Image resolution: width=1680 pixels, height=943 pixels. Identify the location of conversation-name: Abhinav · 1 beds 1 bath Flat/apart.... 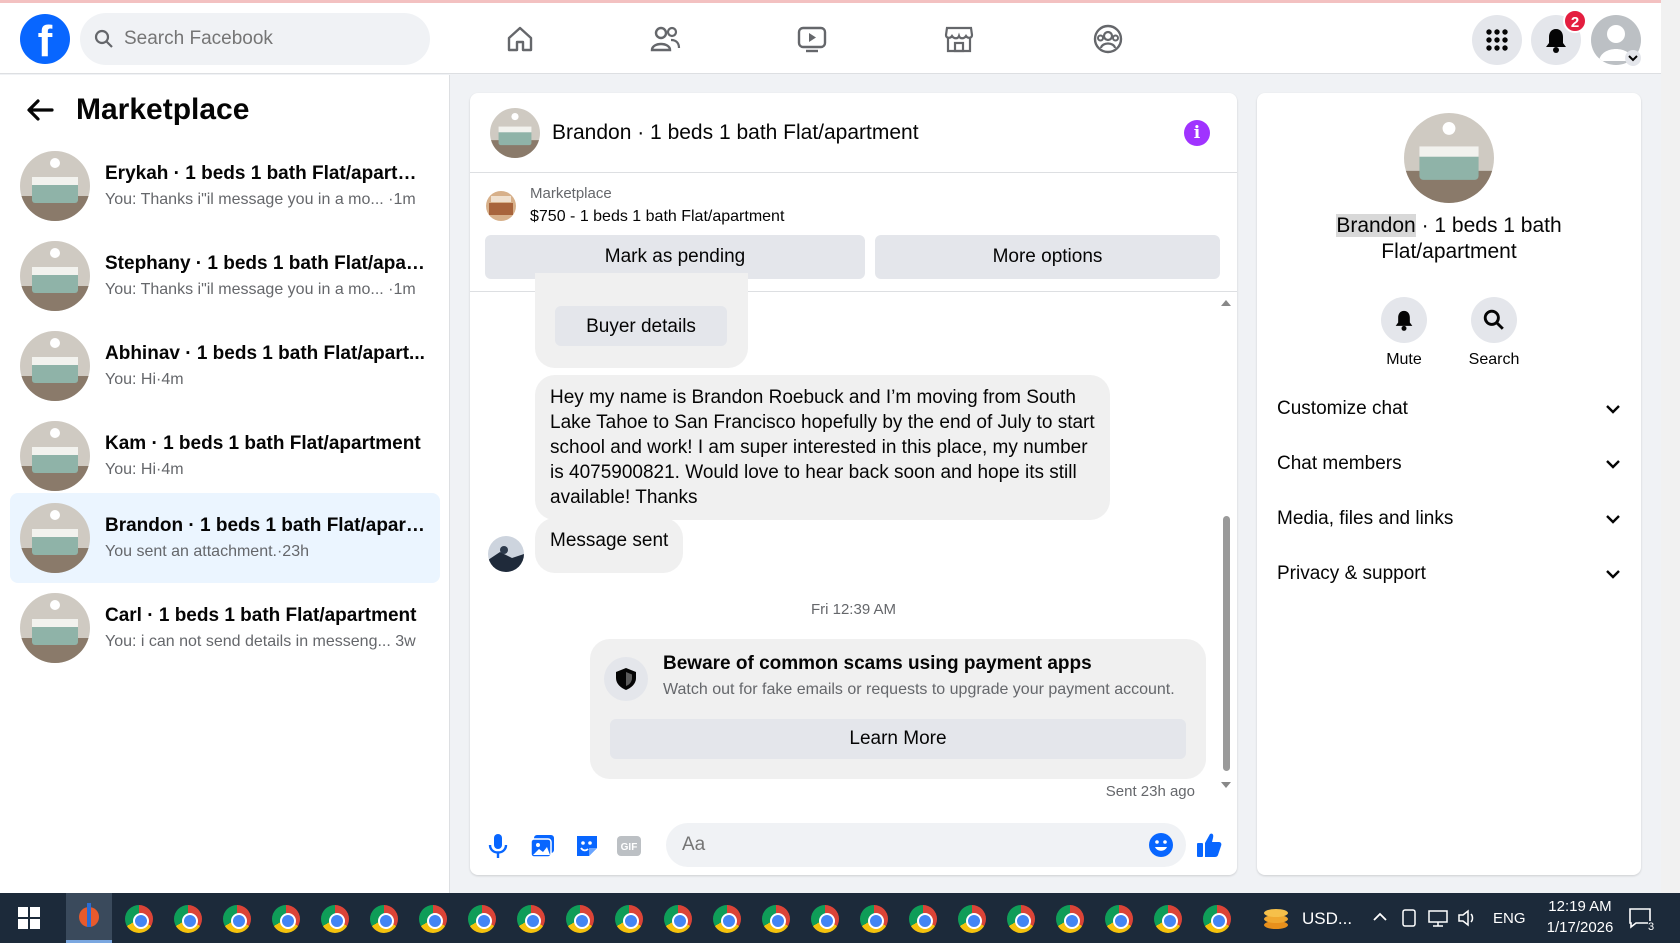
(265, 353).